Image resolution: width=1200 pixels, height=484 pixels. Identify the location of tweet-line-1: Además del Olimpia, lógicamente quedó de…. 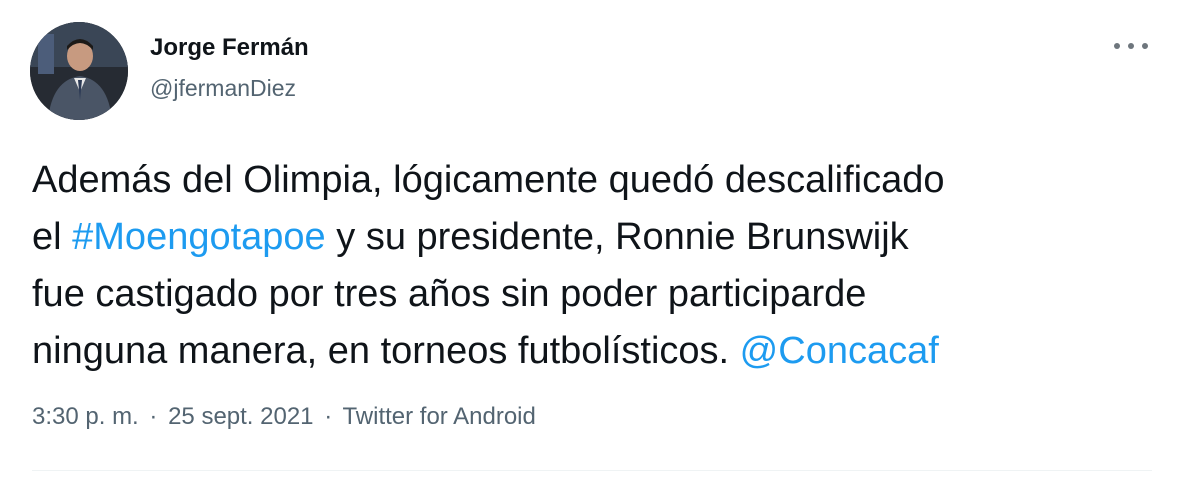
(488, 180).